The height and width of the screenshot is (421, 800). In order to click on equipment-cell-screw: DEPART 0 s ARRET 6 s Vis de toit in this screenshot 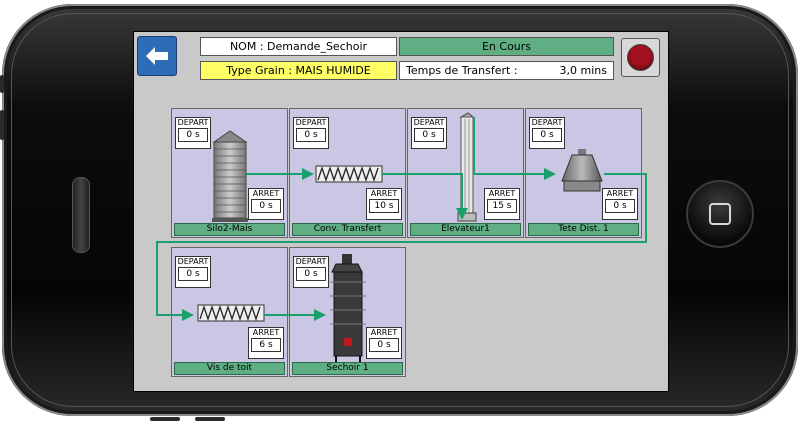, I will do `click(229, 312)`.